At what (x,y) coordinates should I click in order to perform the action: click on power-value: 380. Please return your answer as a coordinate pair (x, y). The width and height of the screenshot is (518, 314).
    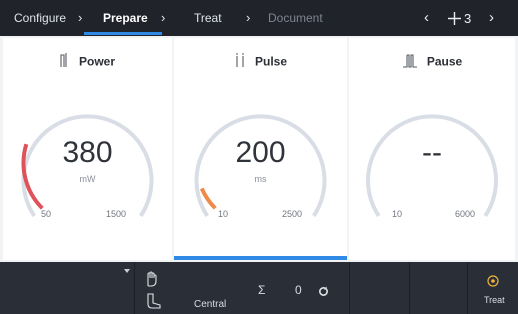
    Looking at the image, I should click on (87, 152).